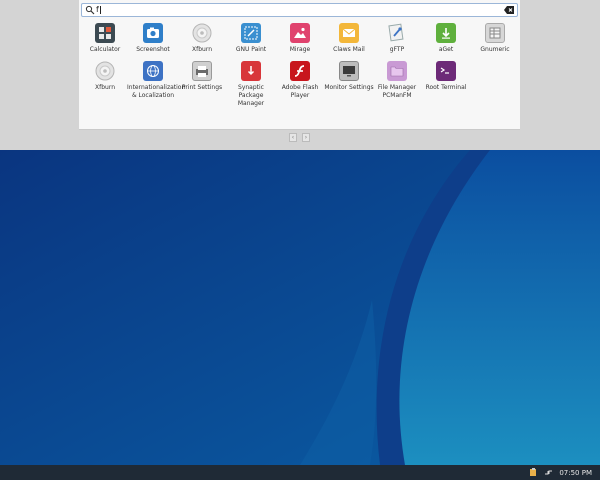  What do you see at coordinates (153, 49) in the screenshot?
I see `app-label: Screenshot` at bounding box center [153, 49].